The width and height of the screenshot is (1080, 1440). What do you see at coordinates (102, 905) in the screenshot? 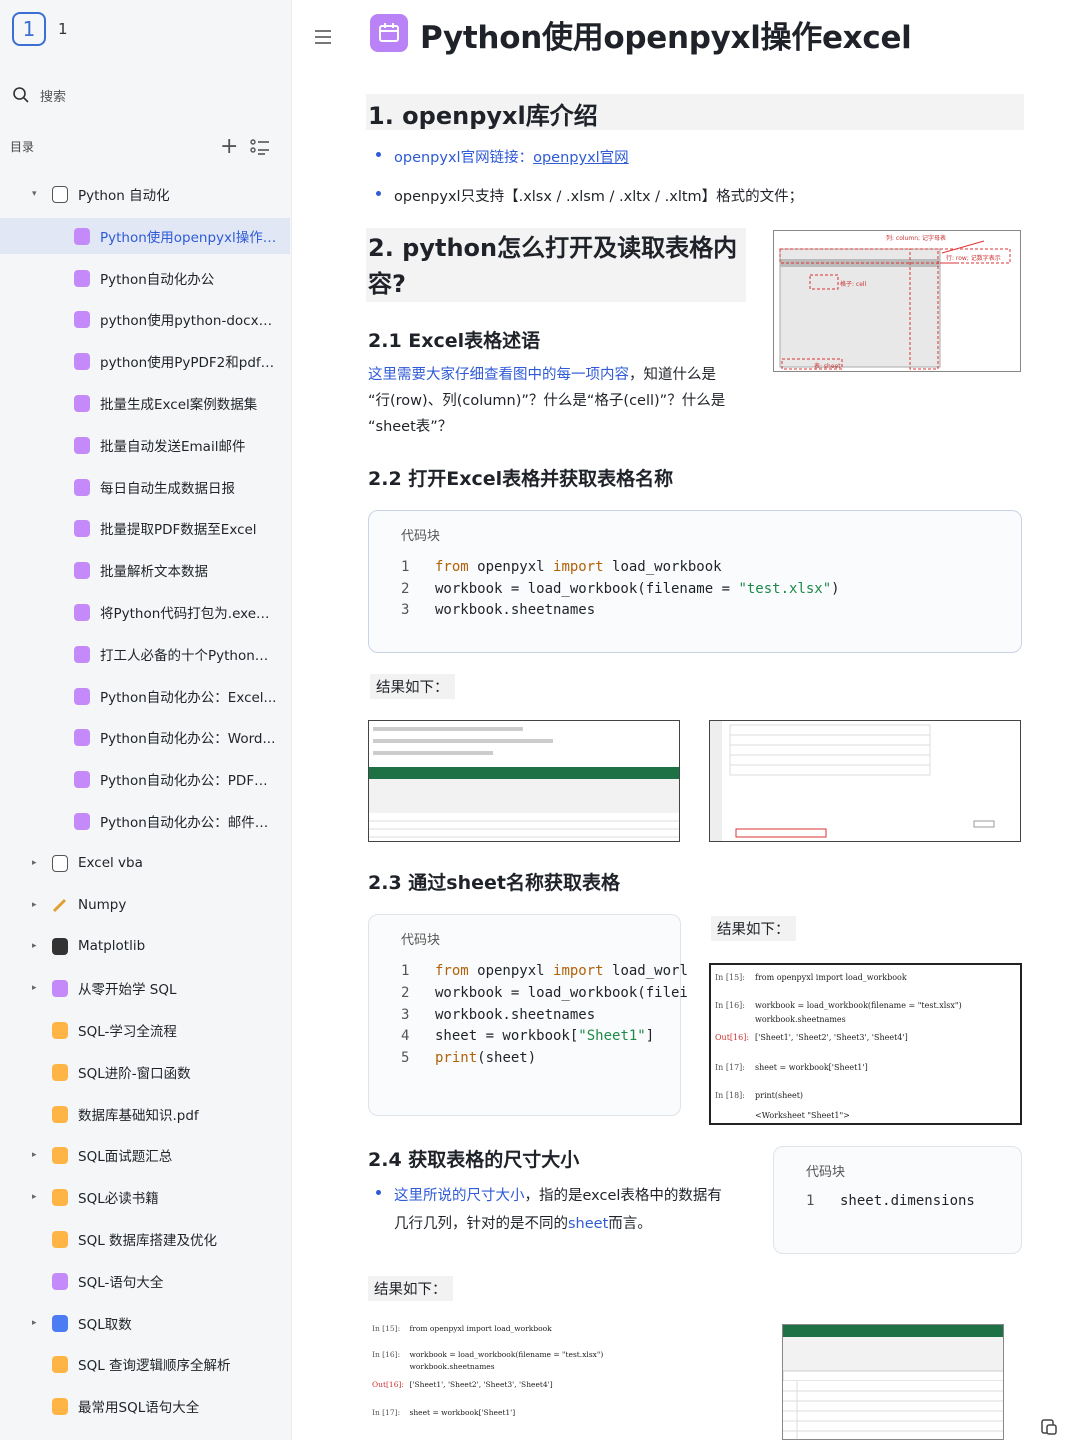
I see `sidebar-item-label: Numpy` at bounding box center [102, 905].